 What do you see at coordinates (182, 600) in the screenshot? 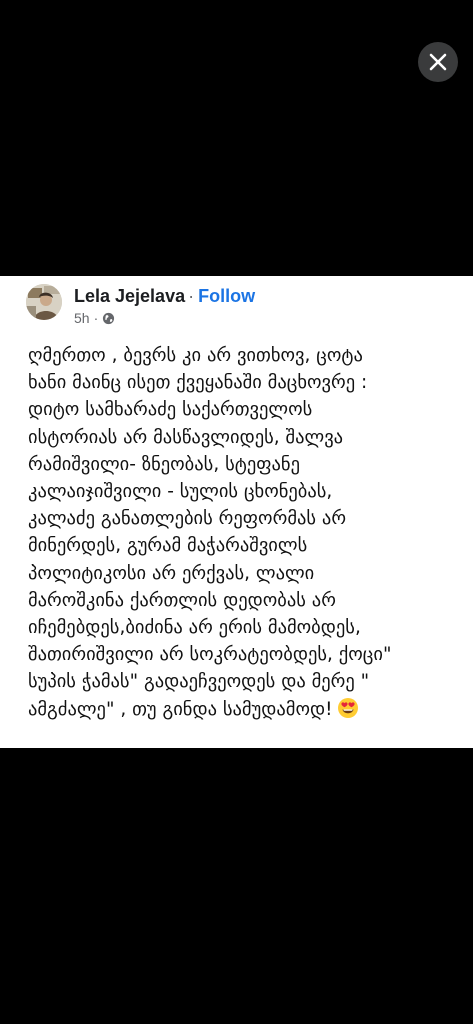
I see `post-text-line: მაროშკინა ქართლის დედობას არ` at bounding box center [182, 600].